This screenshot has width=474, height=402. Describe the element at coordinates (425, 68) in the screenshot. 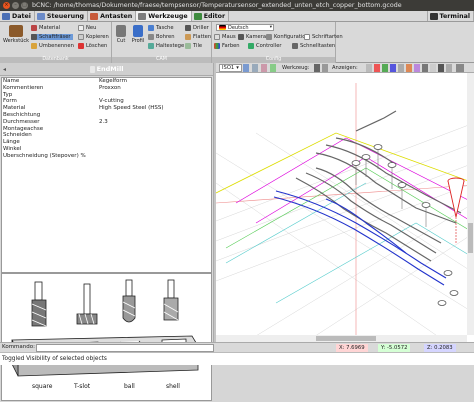

I see `show-camera-icon` at that location.